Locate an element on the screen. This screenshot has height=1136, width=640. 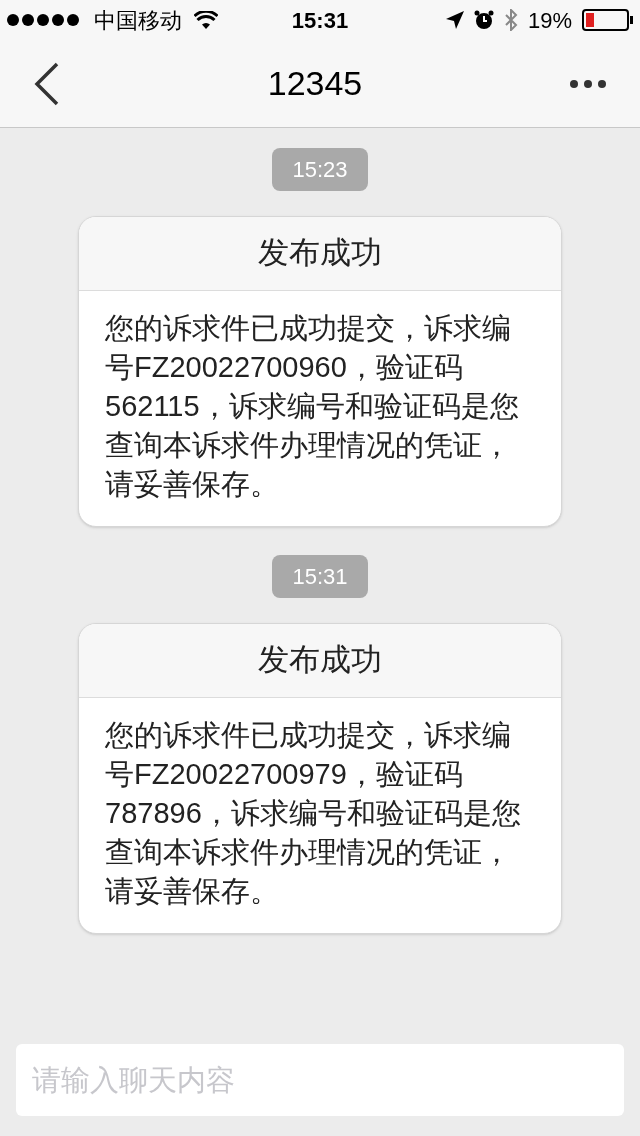
battery-percent: 19% is located at coordinates (549, 20).